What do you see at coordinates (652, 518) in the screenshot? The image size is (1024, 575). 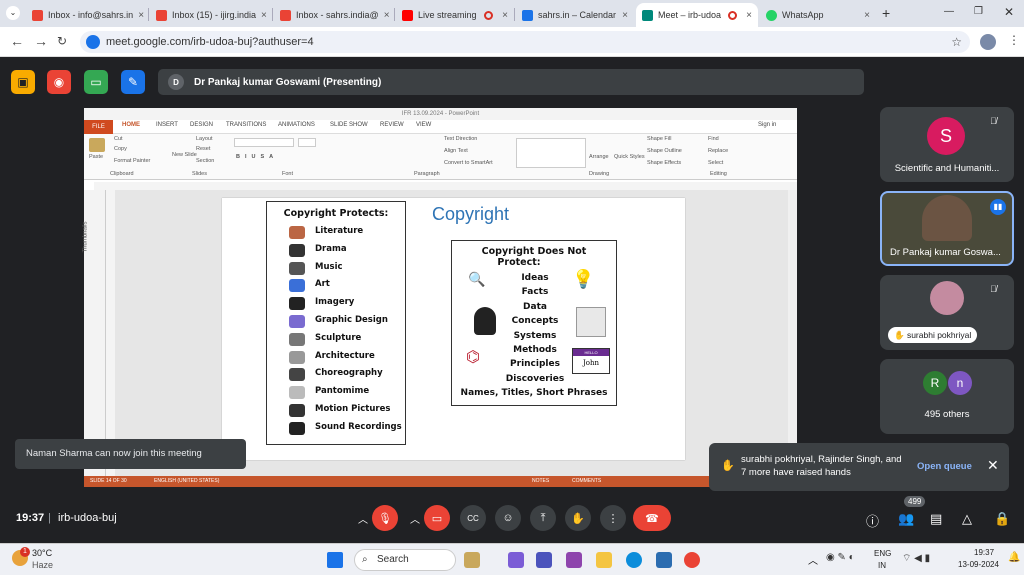 I see `leave-call-button: ☎` at bounding box center [652, 518].